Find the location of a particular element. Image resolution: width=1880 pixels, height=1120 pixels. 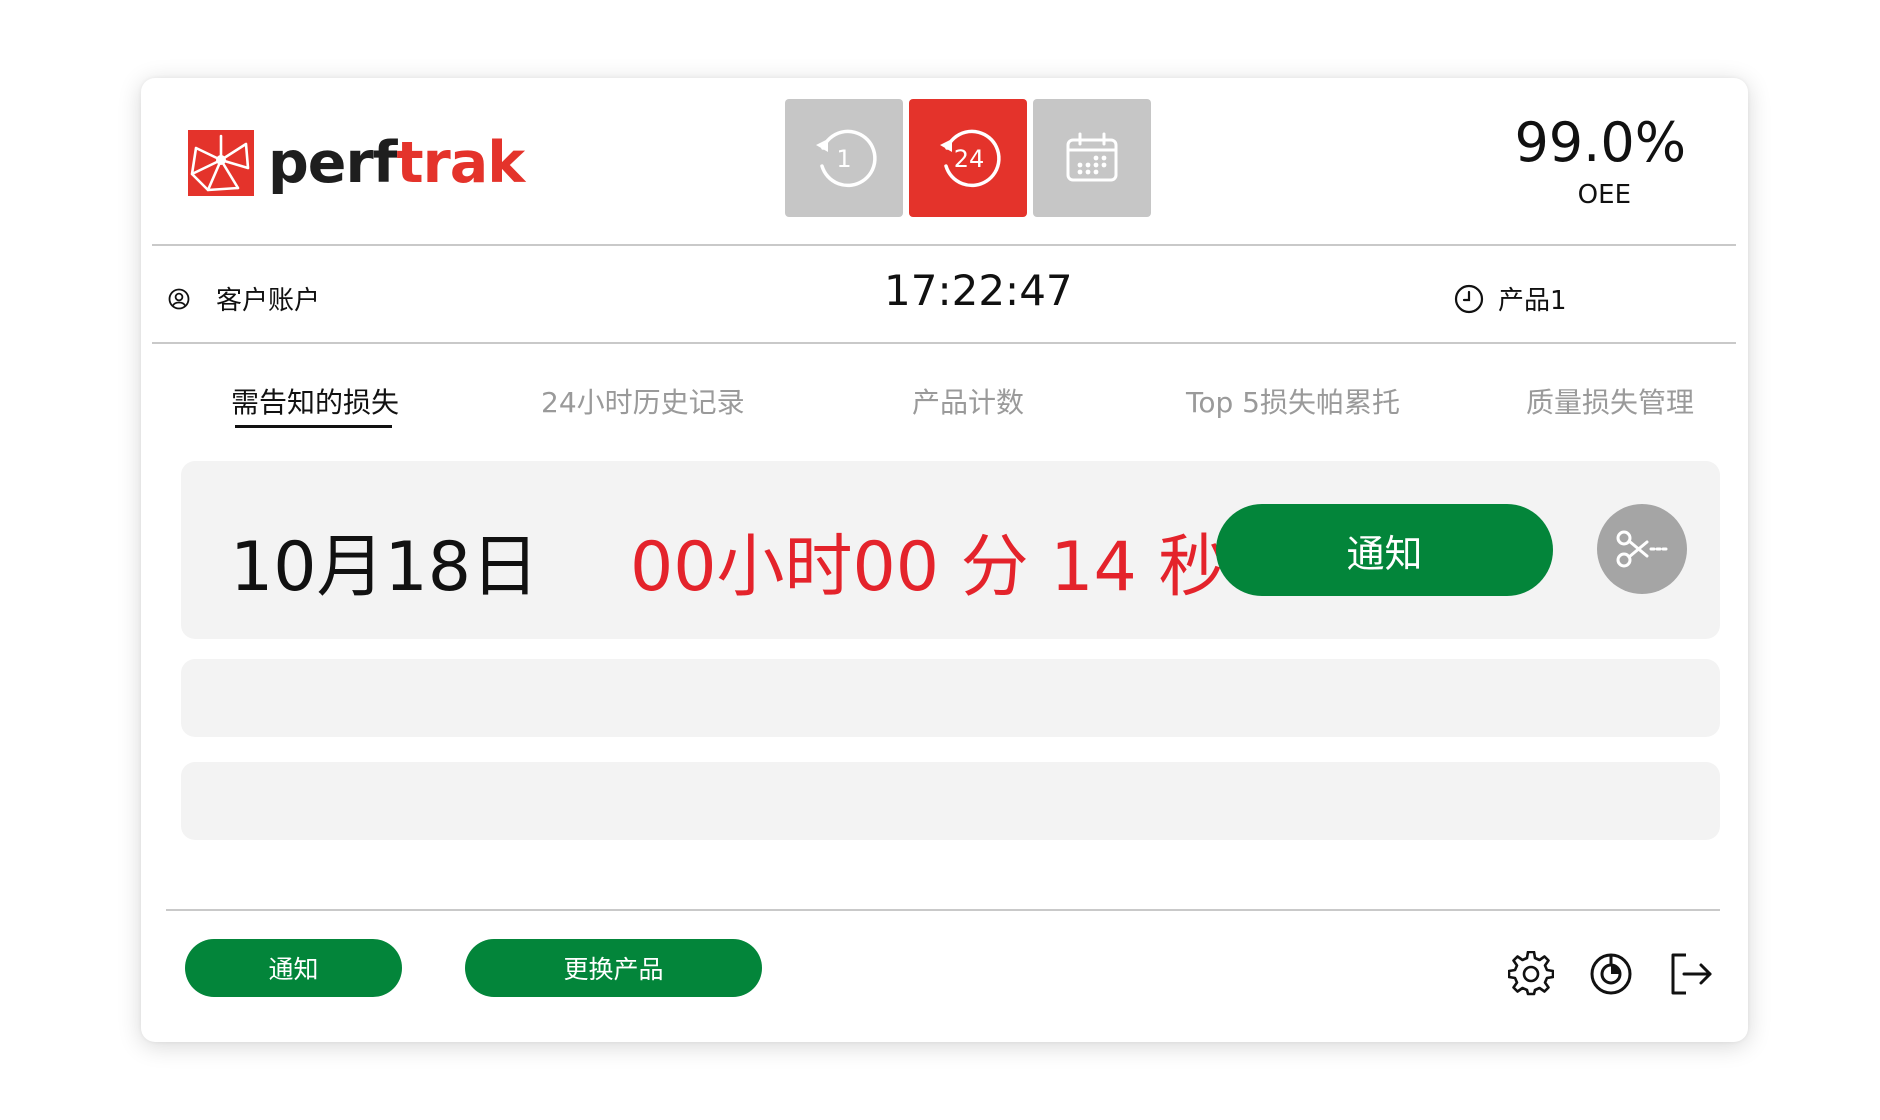

info-divider is located at coordinates (944, 343).